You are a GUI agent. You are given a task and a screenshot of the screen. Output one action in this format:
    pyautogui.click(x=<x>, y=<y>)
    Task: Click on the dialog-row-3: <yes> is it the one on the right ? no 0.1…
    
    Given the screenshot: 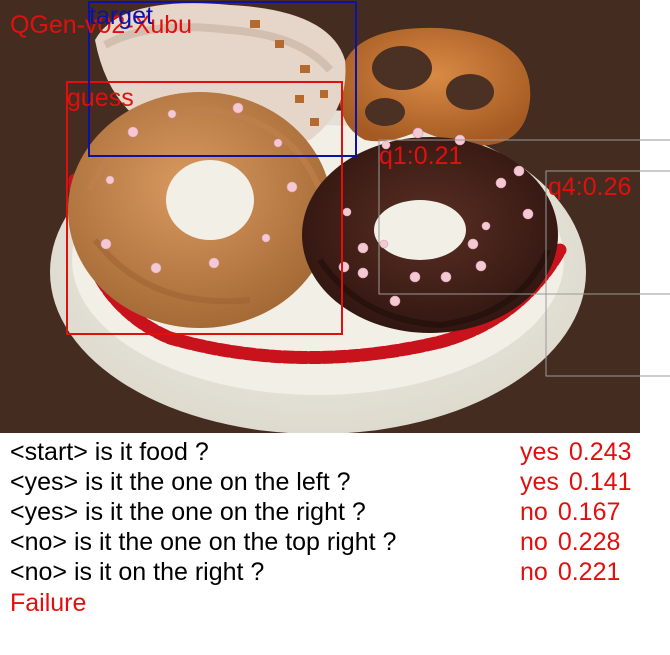 What is the action you would take?
    pyautogui.click(x=335, y=512)
    